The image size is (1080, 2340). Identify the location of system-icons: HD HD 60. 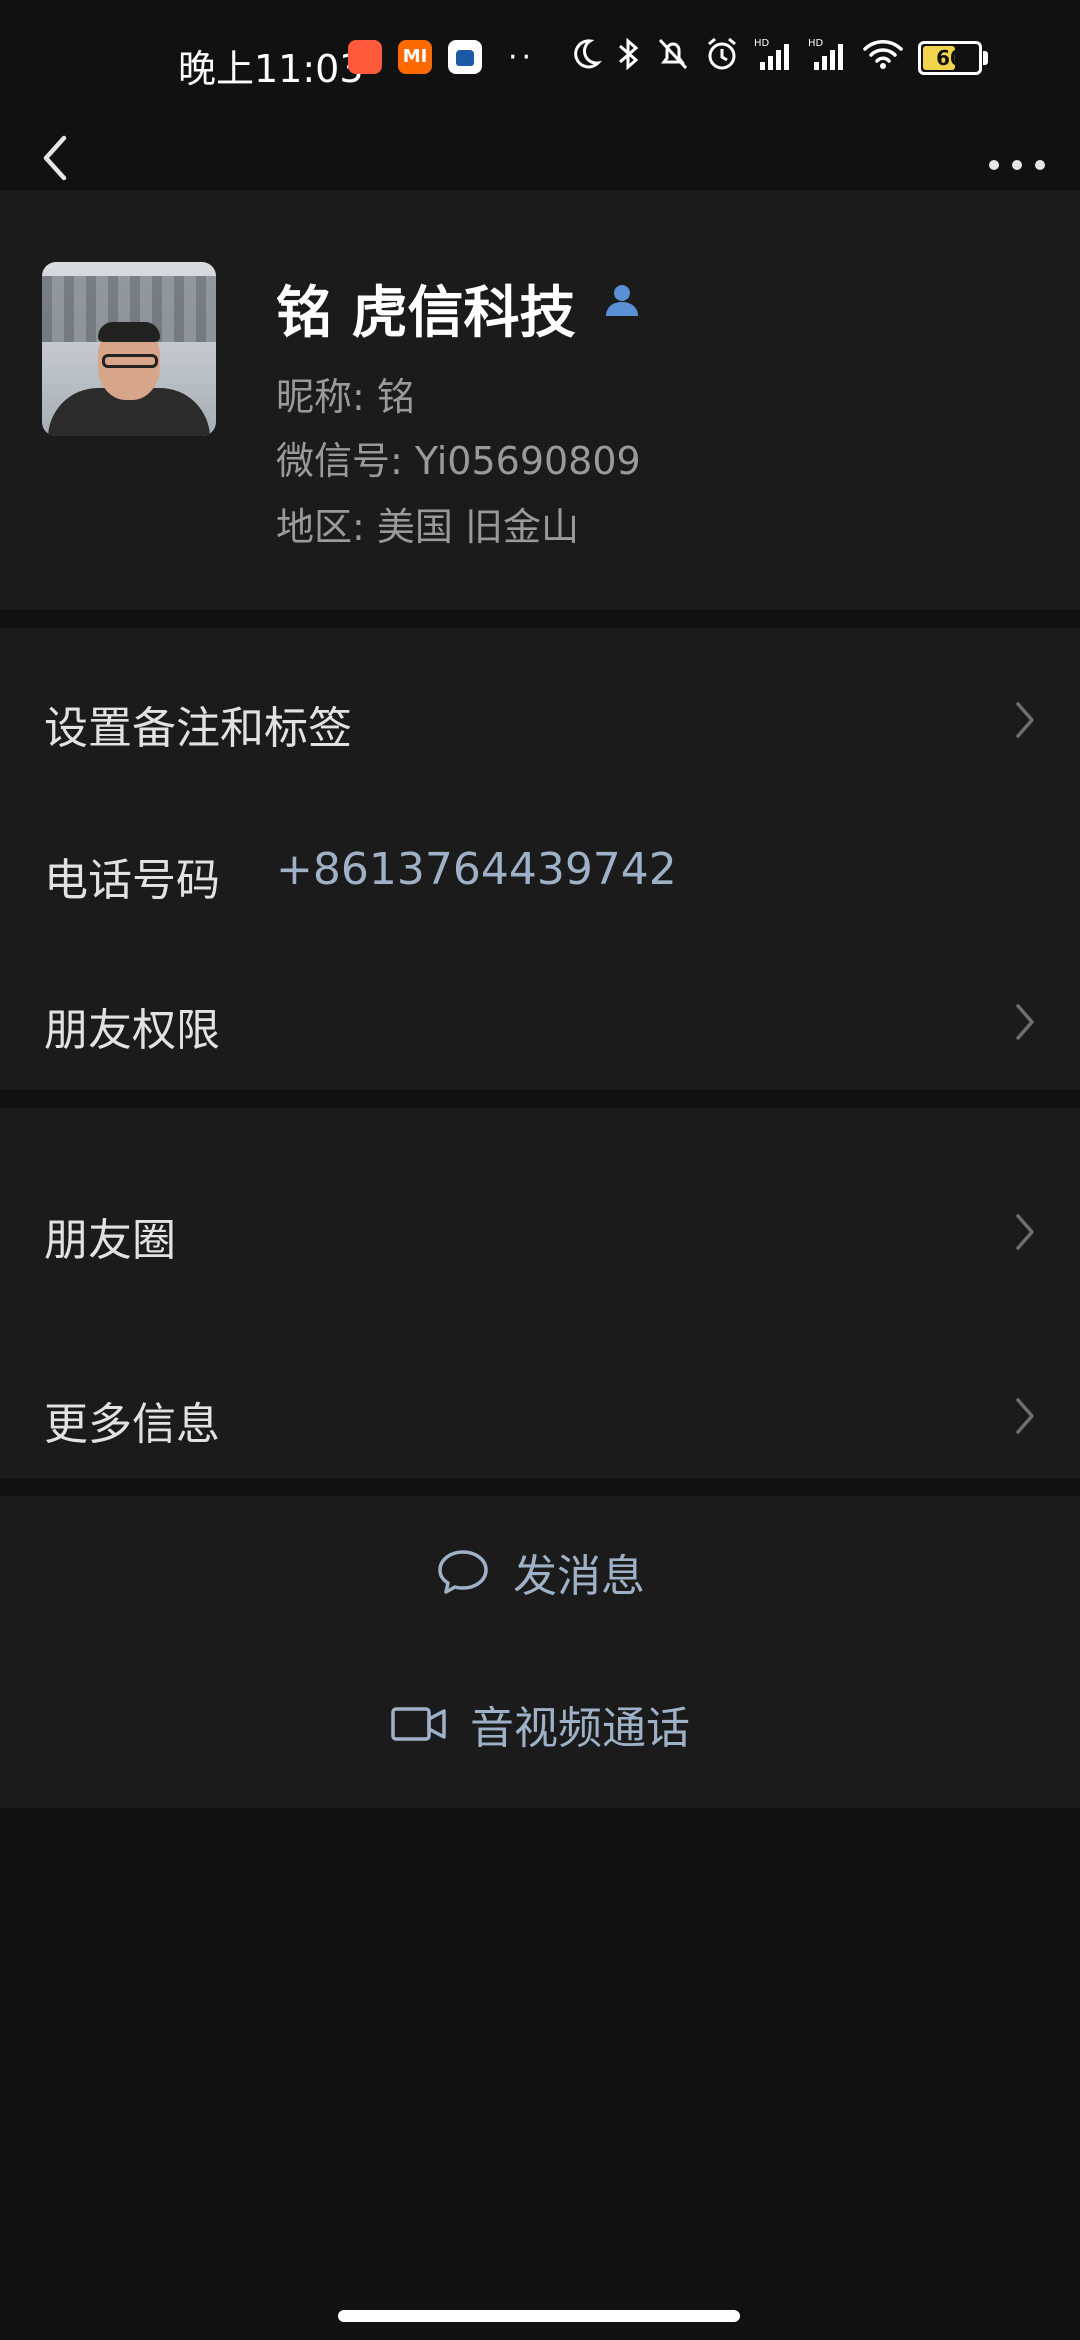
(778, 58).